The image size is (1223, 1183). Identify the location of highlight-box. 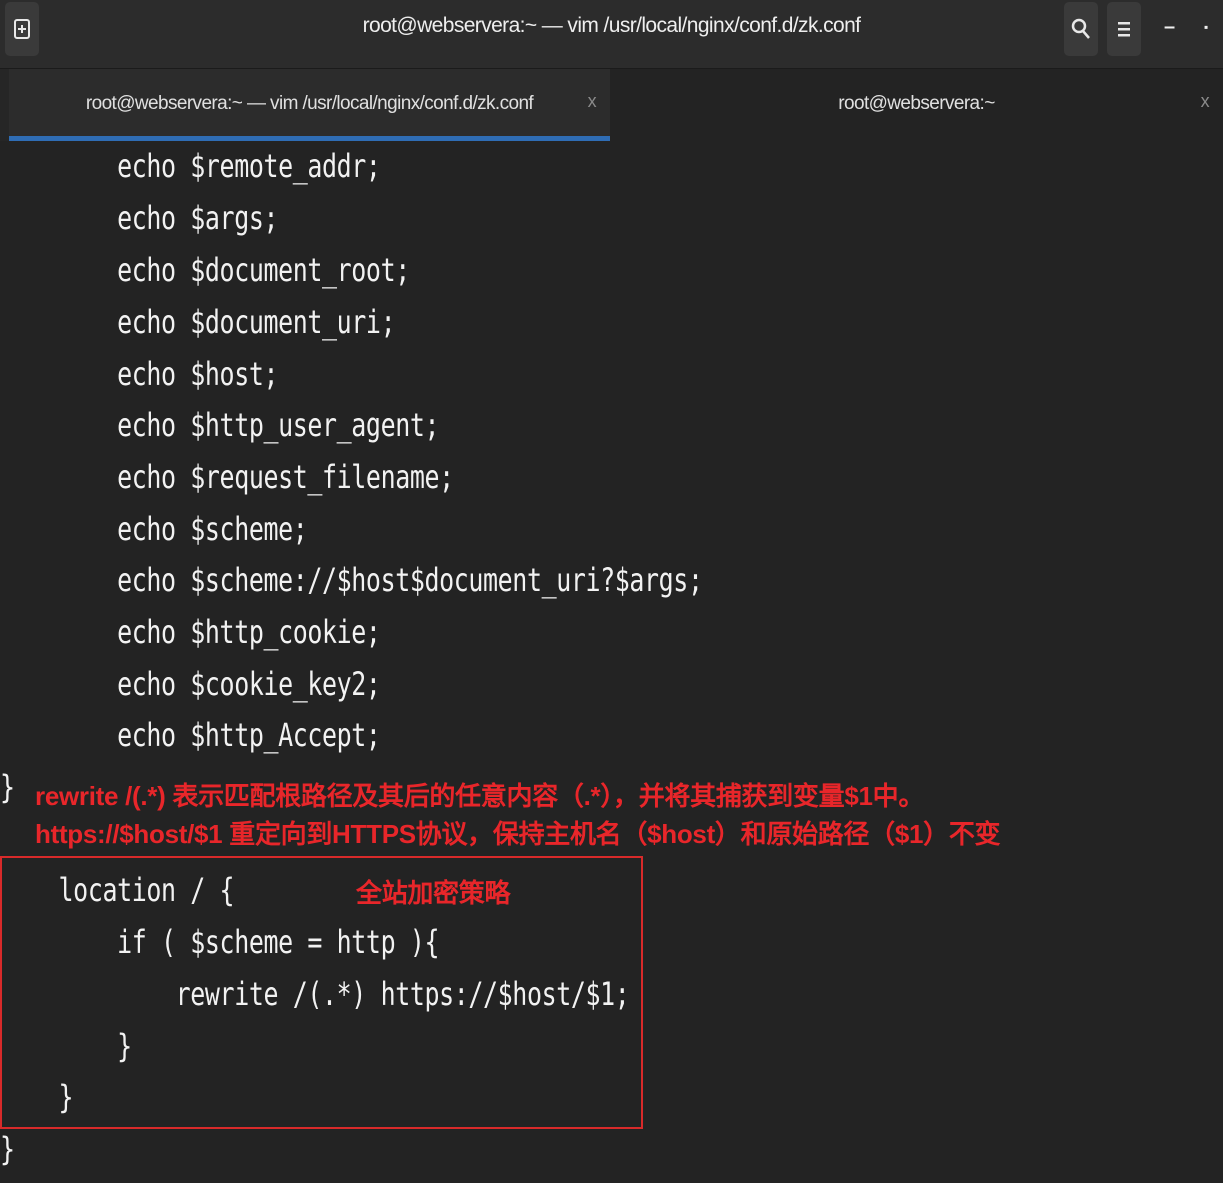
(321, 992).